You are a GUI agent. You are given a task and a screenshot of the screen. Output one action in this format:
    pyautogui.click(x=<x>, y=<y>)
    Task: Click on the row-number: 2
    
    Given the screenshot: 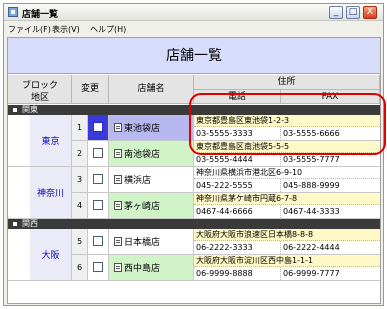 What is the action you would take?
    pyautogui.click(x=80, y=153)
    